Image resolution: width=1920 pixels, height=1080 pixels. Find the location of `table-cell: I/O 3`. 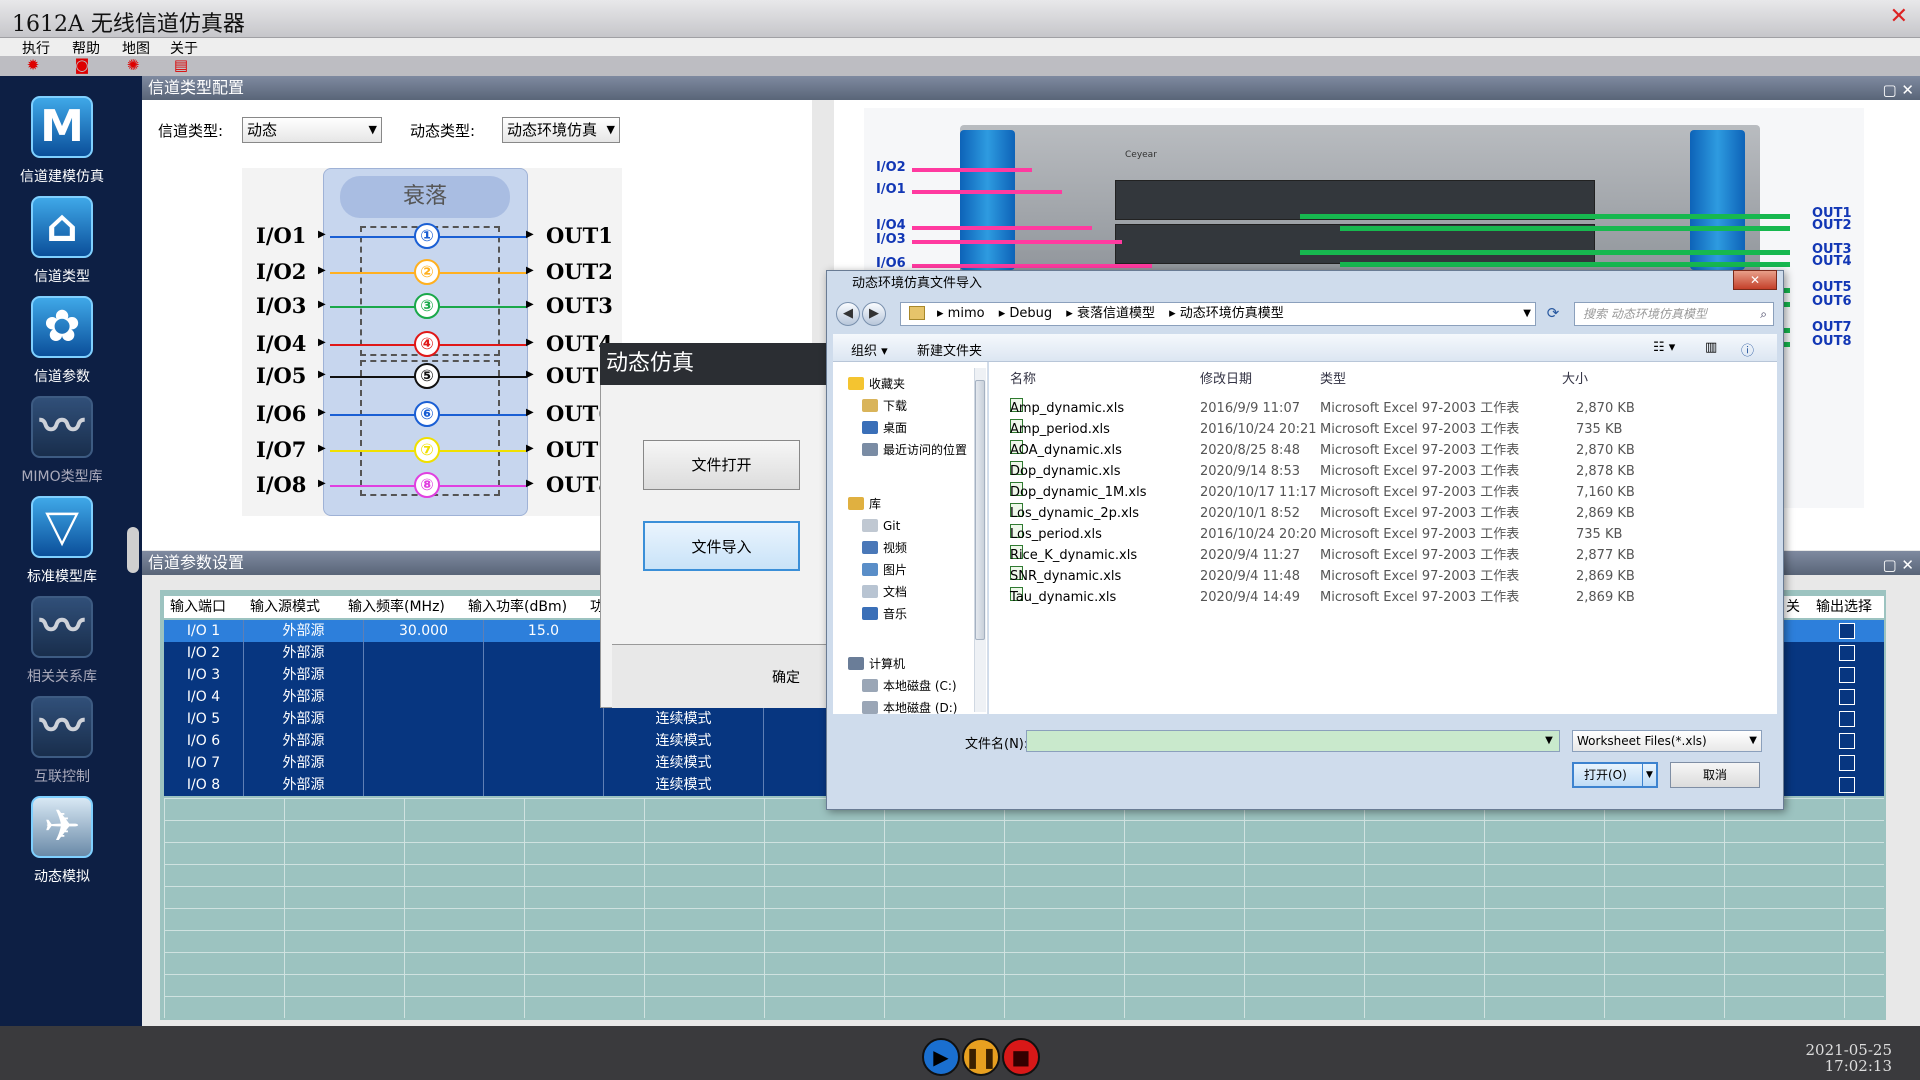

table-cell: I/O 3 is located at coordinates (204, 675).